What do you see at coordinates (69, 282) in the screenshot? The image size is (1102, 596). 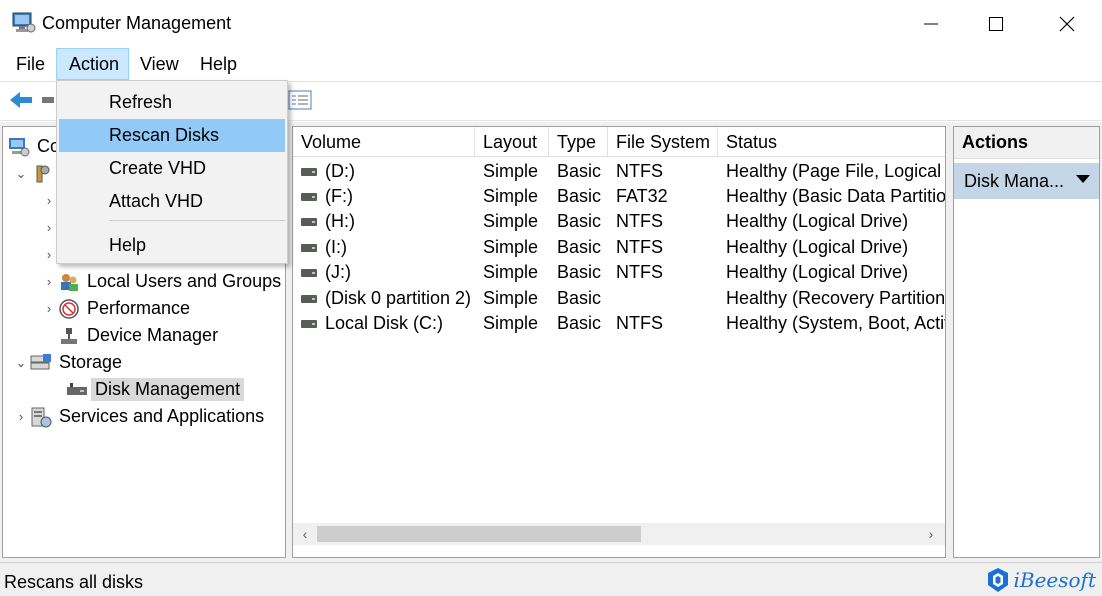 I see `users-icon` at bounding box center [69, 282].